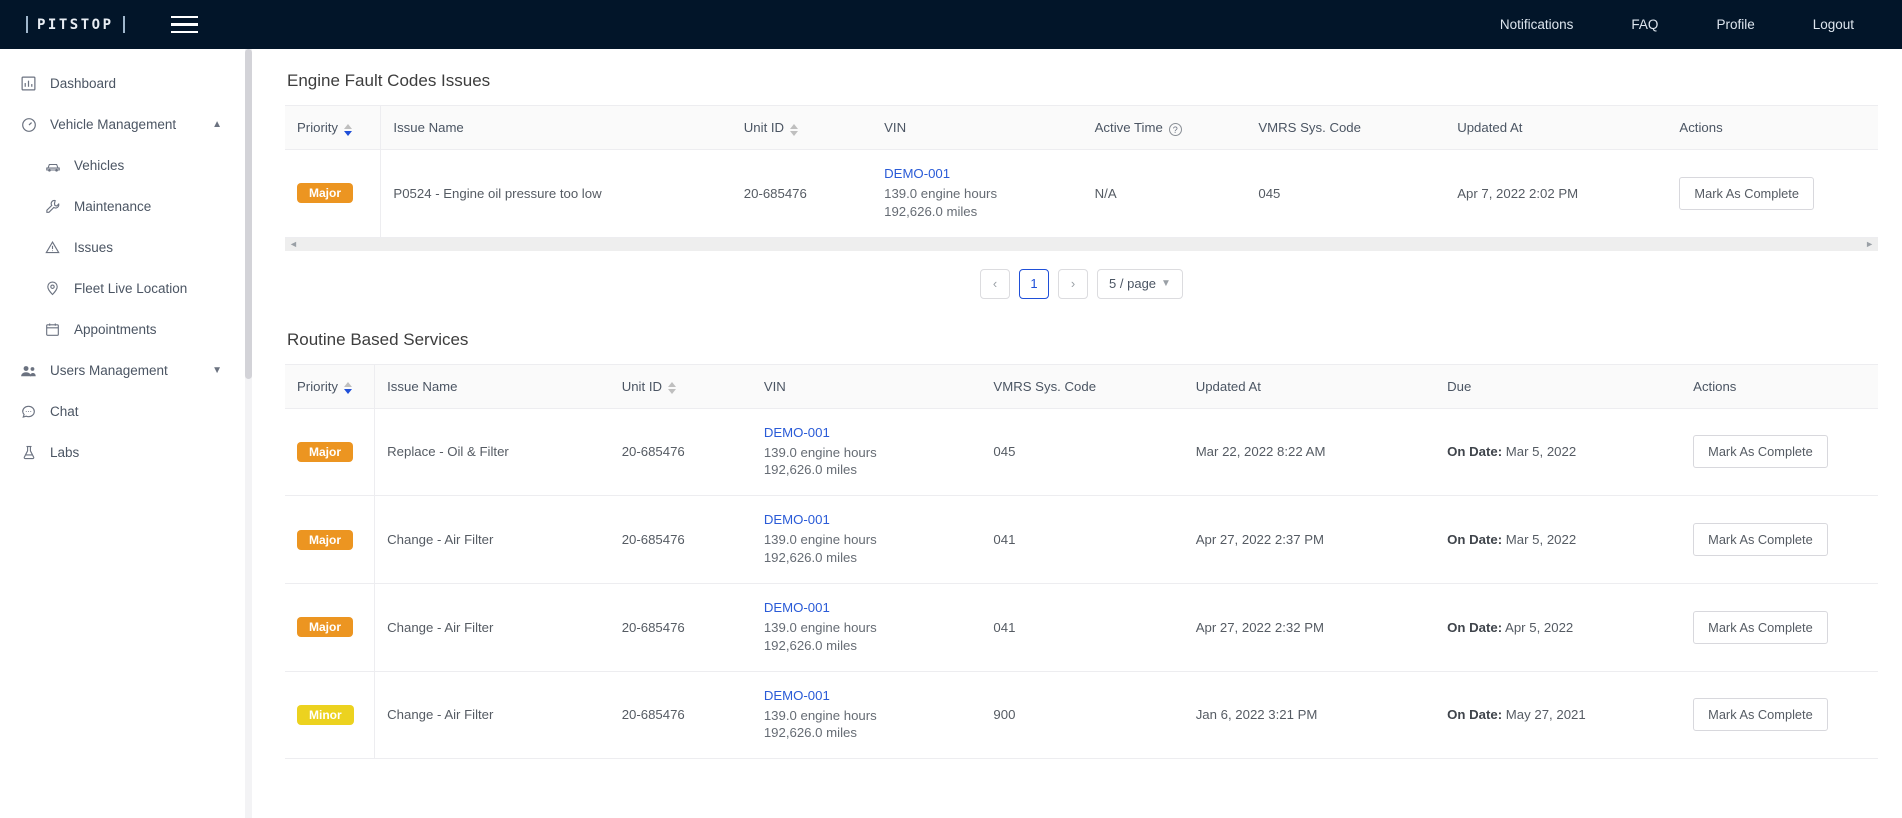 The height and width of the screenshot is (818, 1902). Describe the element at coordinates (124, 329) in the screenshot. I see `sidebar-item-appointments: Appointments` at that location.